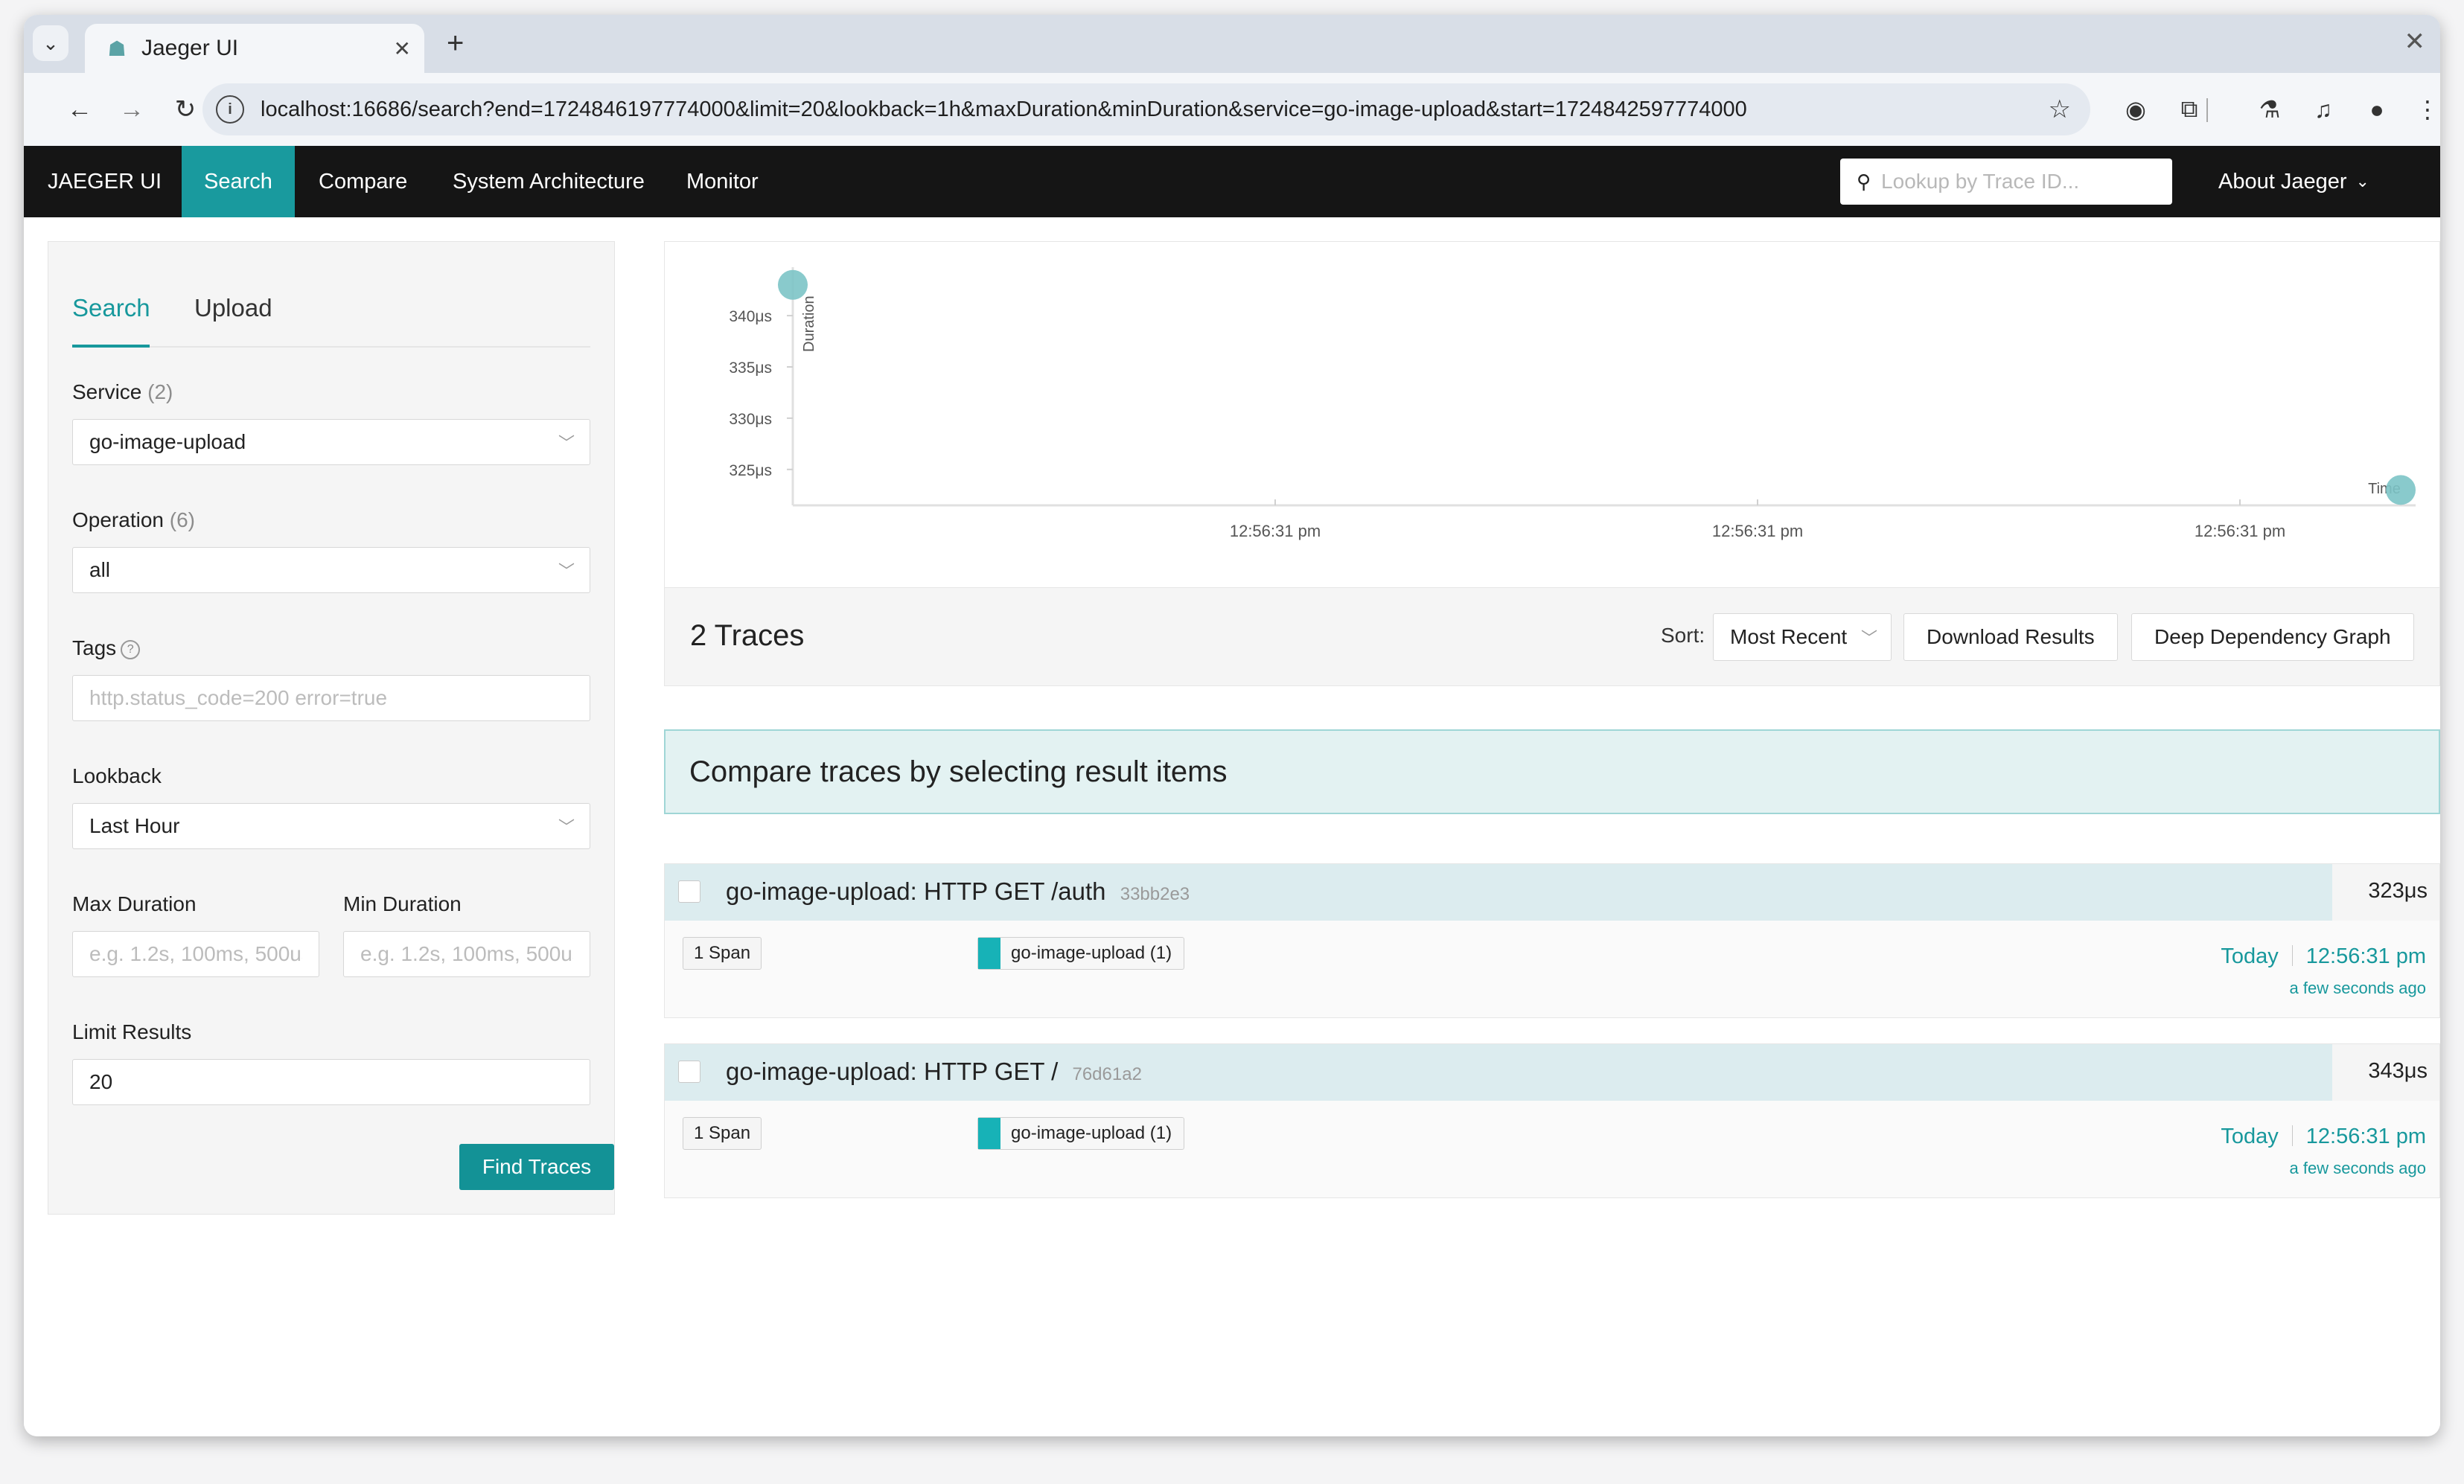 The width and height of the screenshot is (2464, 1484). Describe the element at coordinates (111, 308) in the screenshot. I see `tab-search: Search` at that location.